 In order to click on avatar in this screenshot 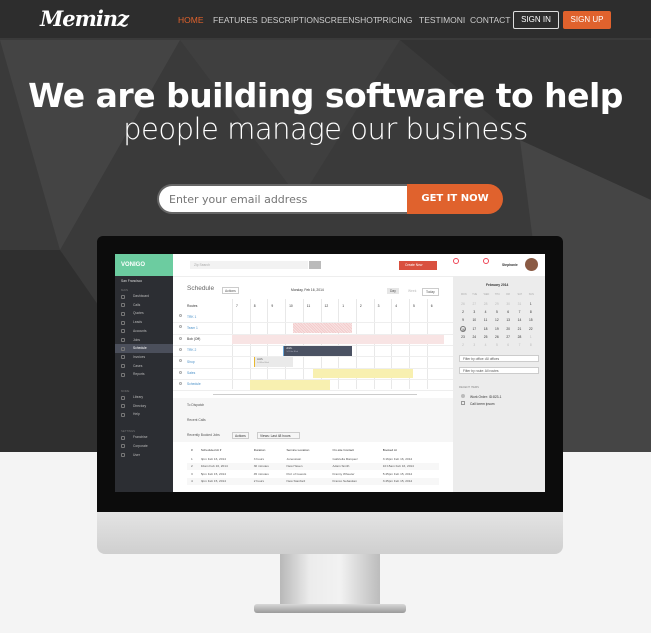, I will do `click(531, 264)`.